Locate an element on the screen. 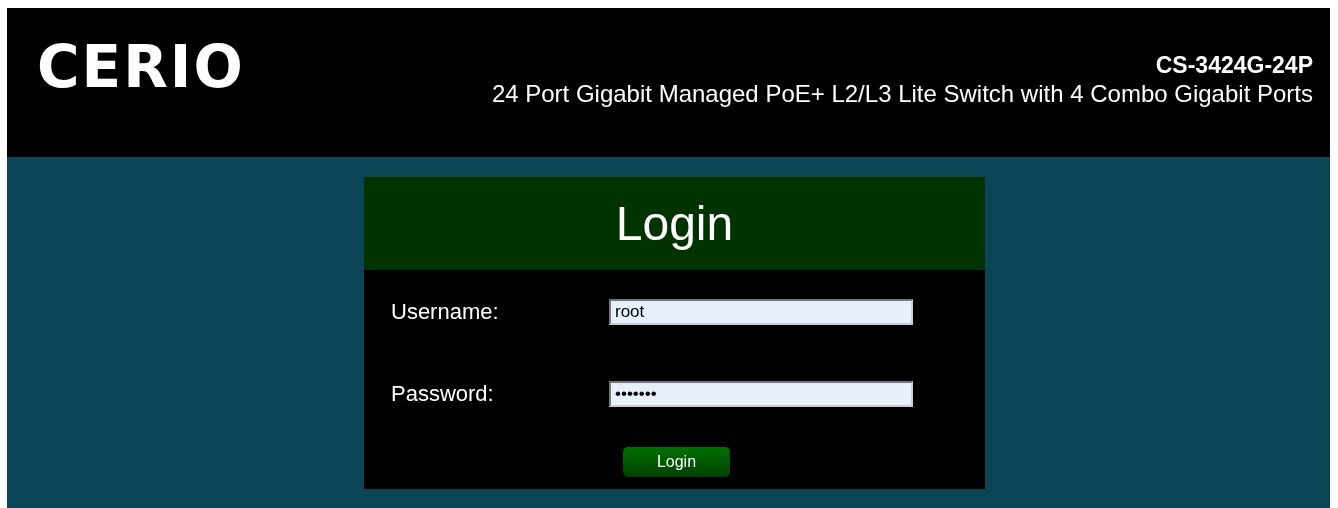  model-name: CS-3424G-24P is located at coordinates (1233, 65).